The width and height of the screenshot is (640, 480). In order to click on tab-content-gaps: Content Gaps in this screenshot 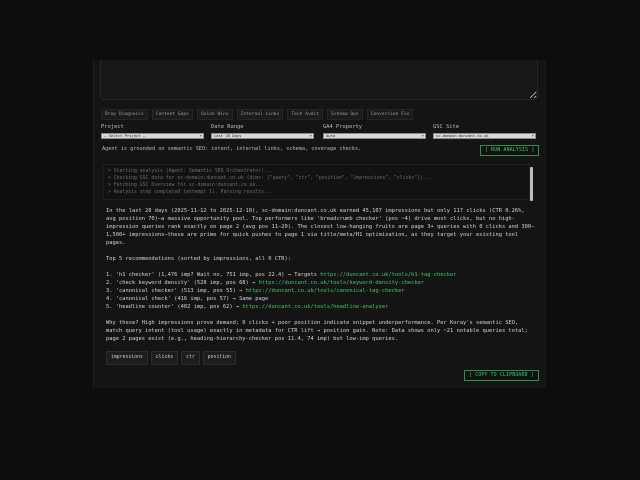, I will do `click(172, 114)`.